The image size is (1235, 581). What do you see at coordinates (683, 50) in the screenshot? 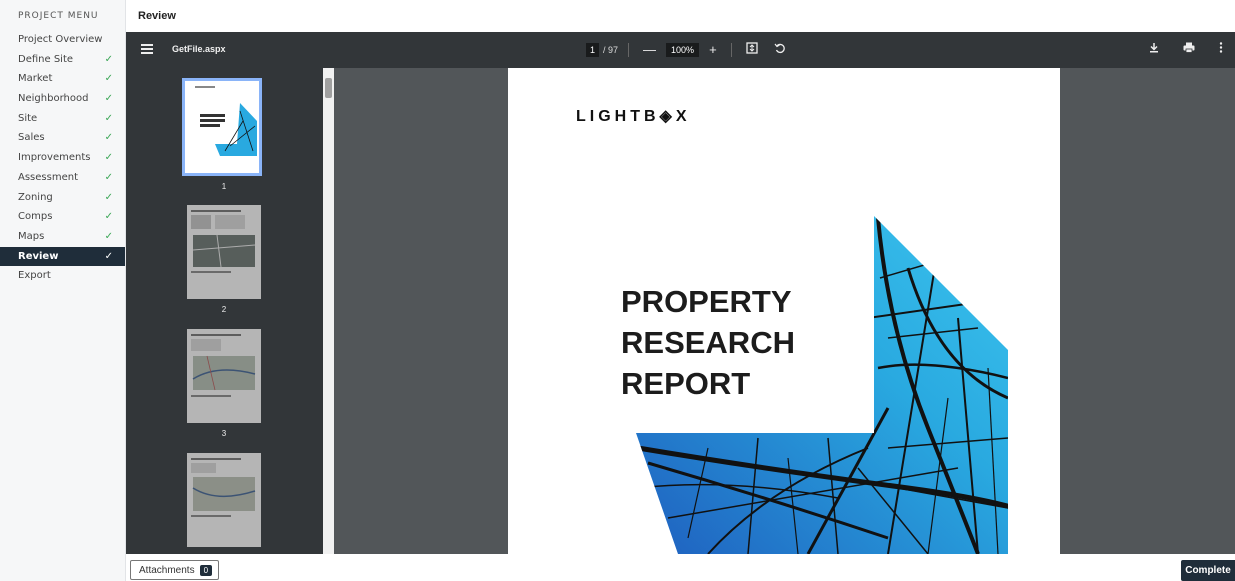
I see `zoom-level-input: 100%` at bounding box center [683, 50].